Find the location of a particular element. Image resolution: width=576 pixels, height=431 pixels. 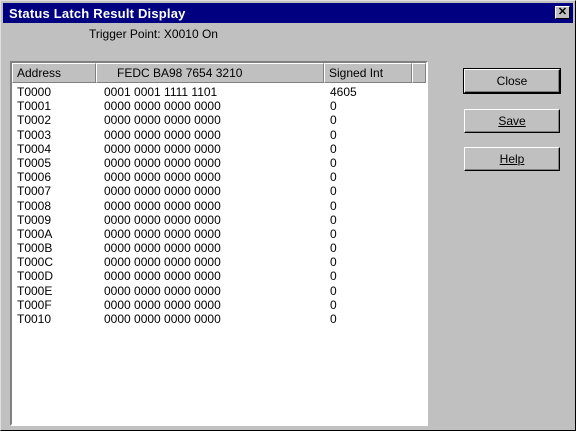

table-row: T0007 0000 0000 0000 0000 0 is located at coordinates (219, 191).